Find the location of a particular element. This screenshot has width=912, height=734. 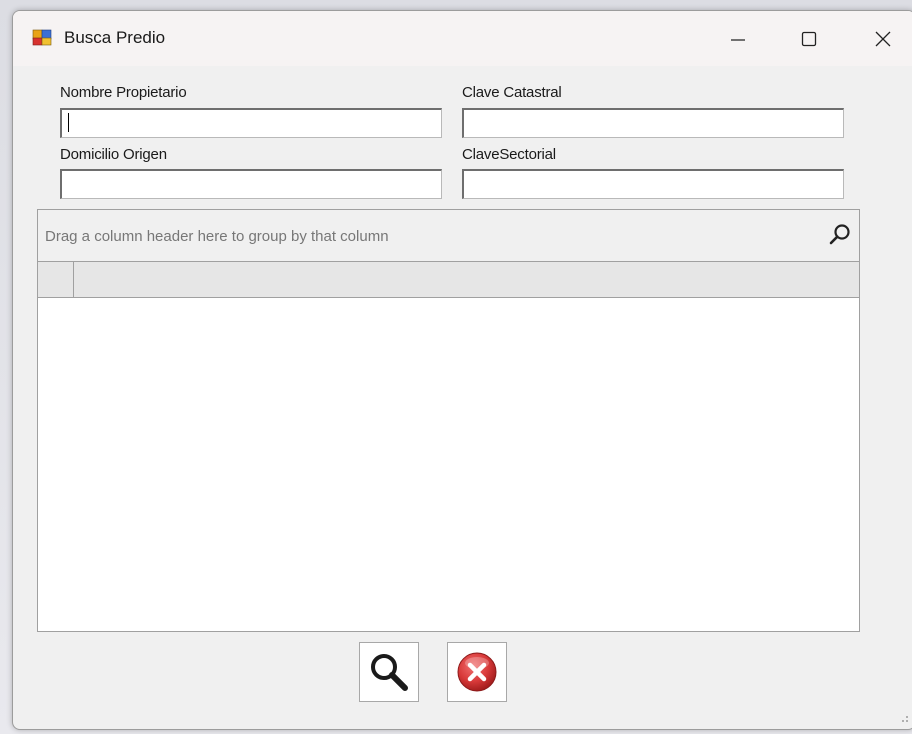

close-button is located at coordinates (882, 38).